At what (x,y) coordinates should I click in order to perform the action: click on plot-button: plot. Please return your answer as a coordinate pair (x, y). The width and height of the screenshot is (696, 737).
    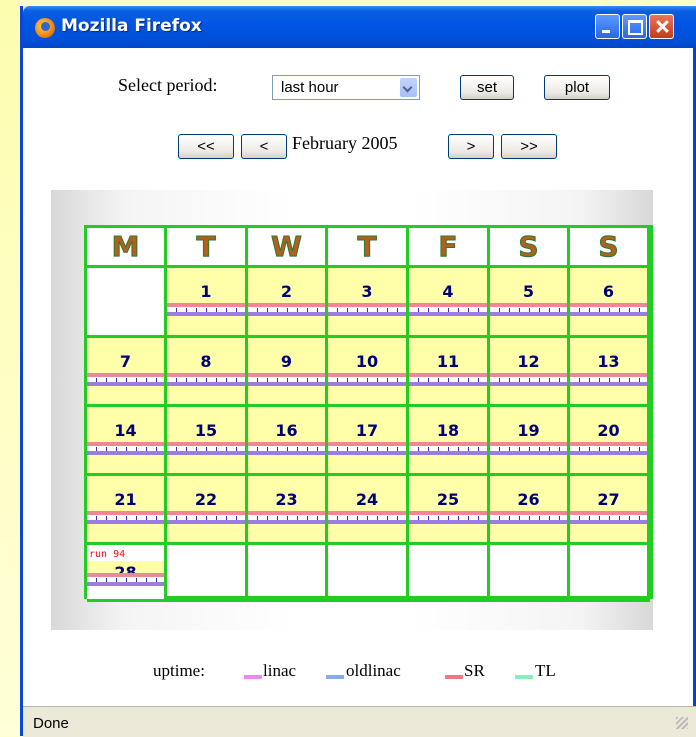
    Looking at the image, I should click on (577, 87).